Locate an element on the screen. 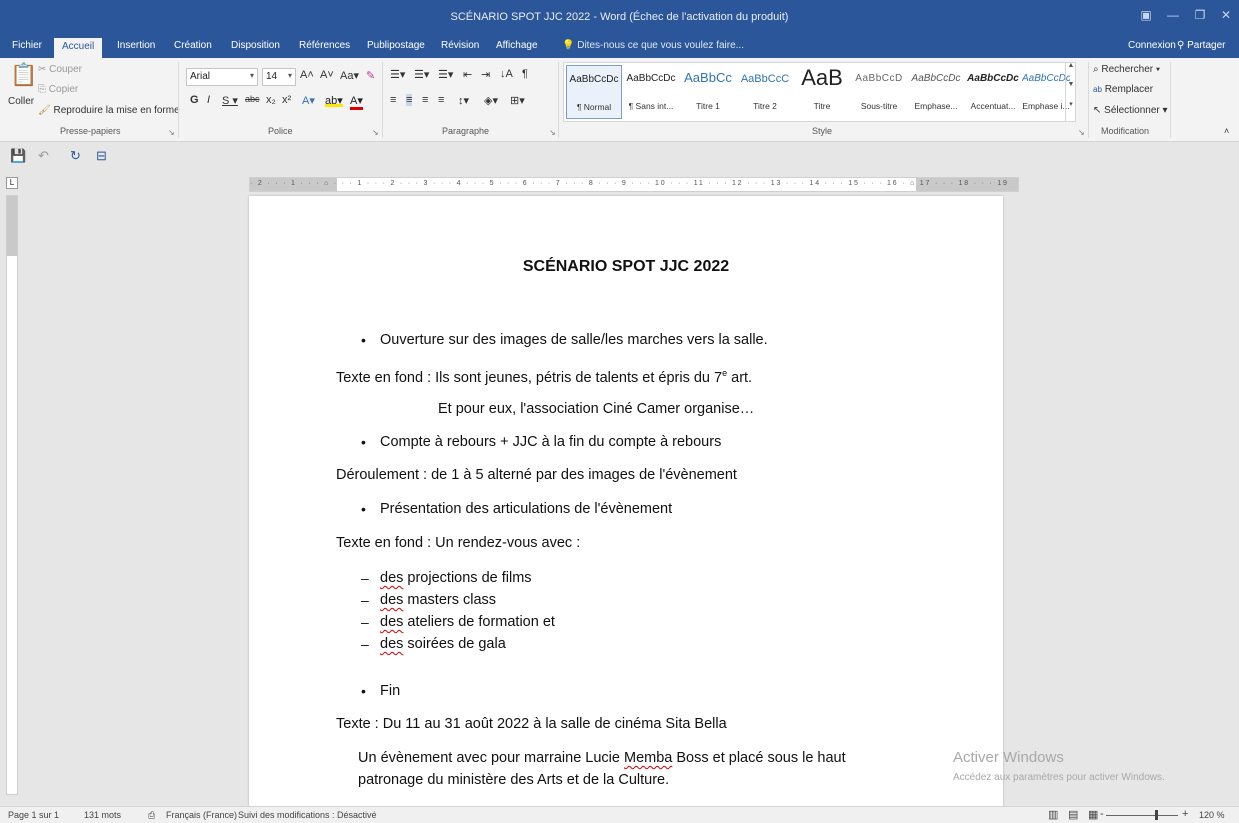  style-heading-1: AaBbCc Titre 1 is located at coordinates (708, 92).